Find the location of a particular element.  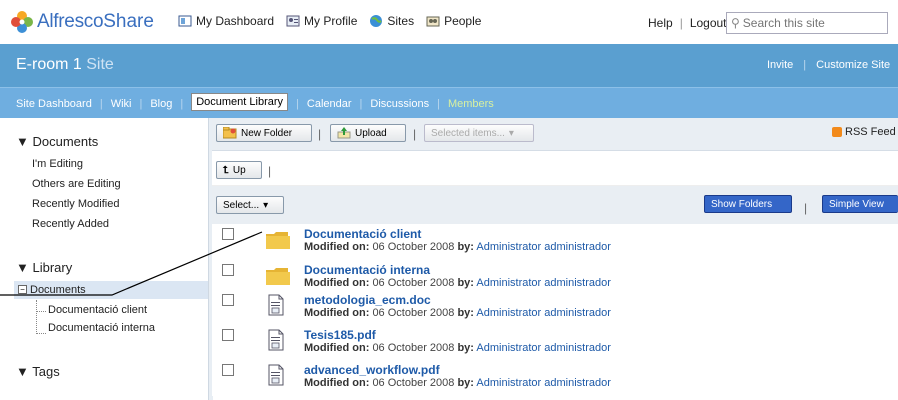

alfresco-flower-icon is located at coordinates (22, 22).